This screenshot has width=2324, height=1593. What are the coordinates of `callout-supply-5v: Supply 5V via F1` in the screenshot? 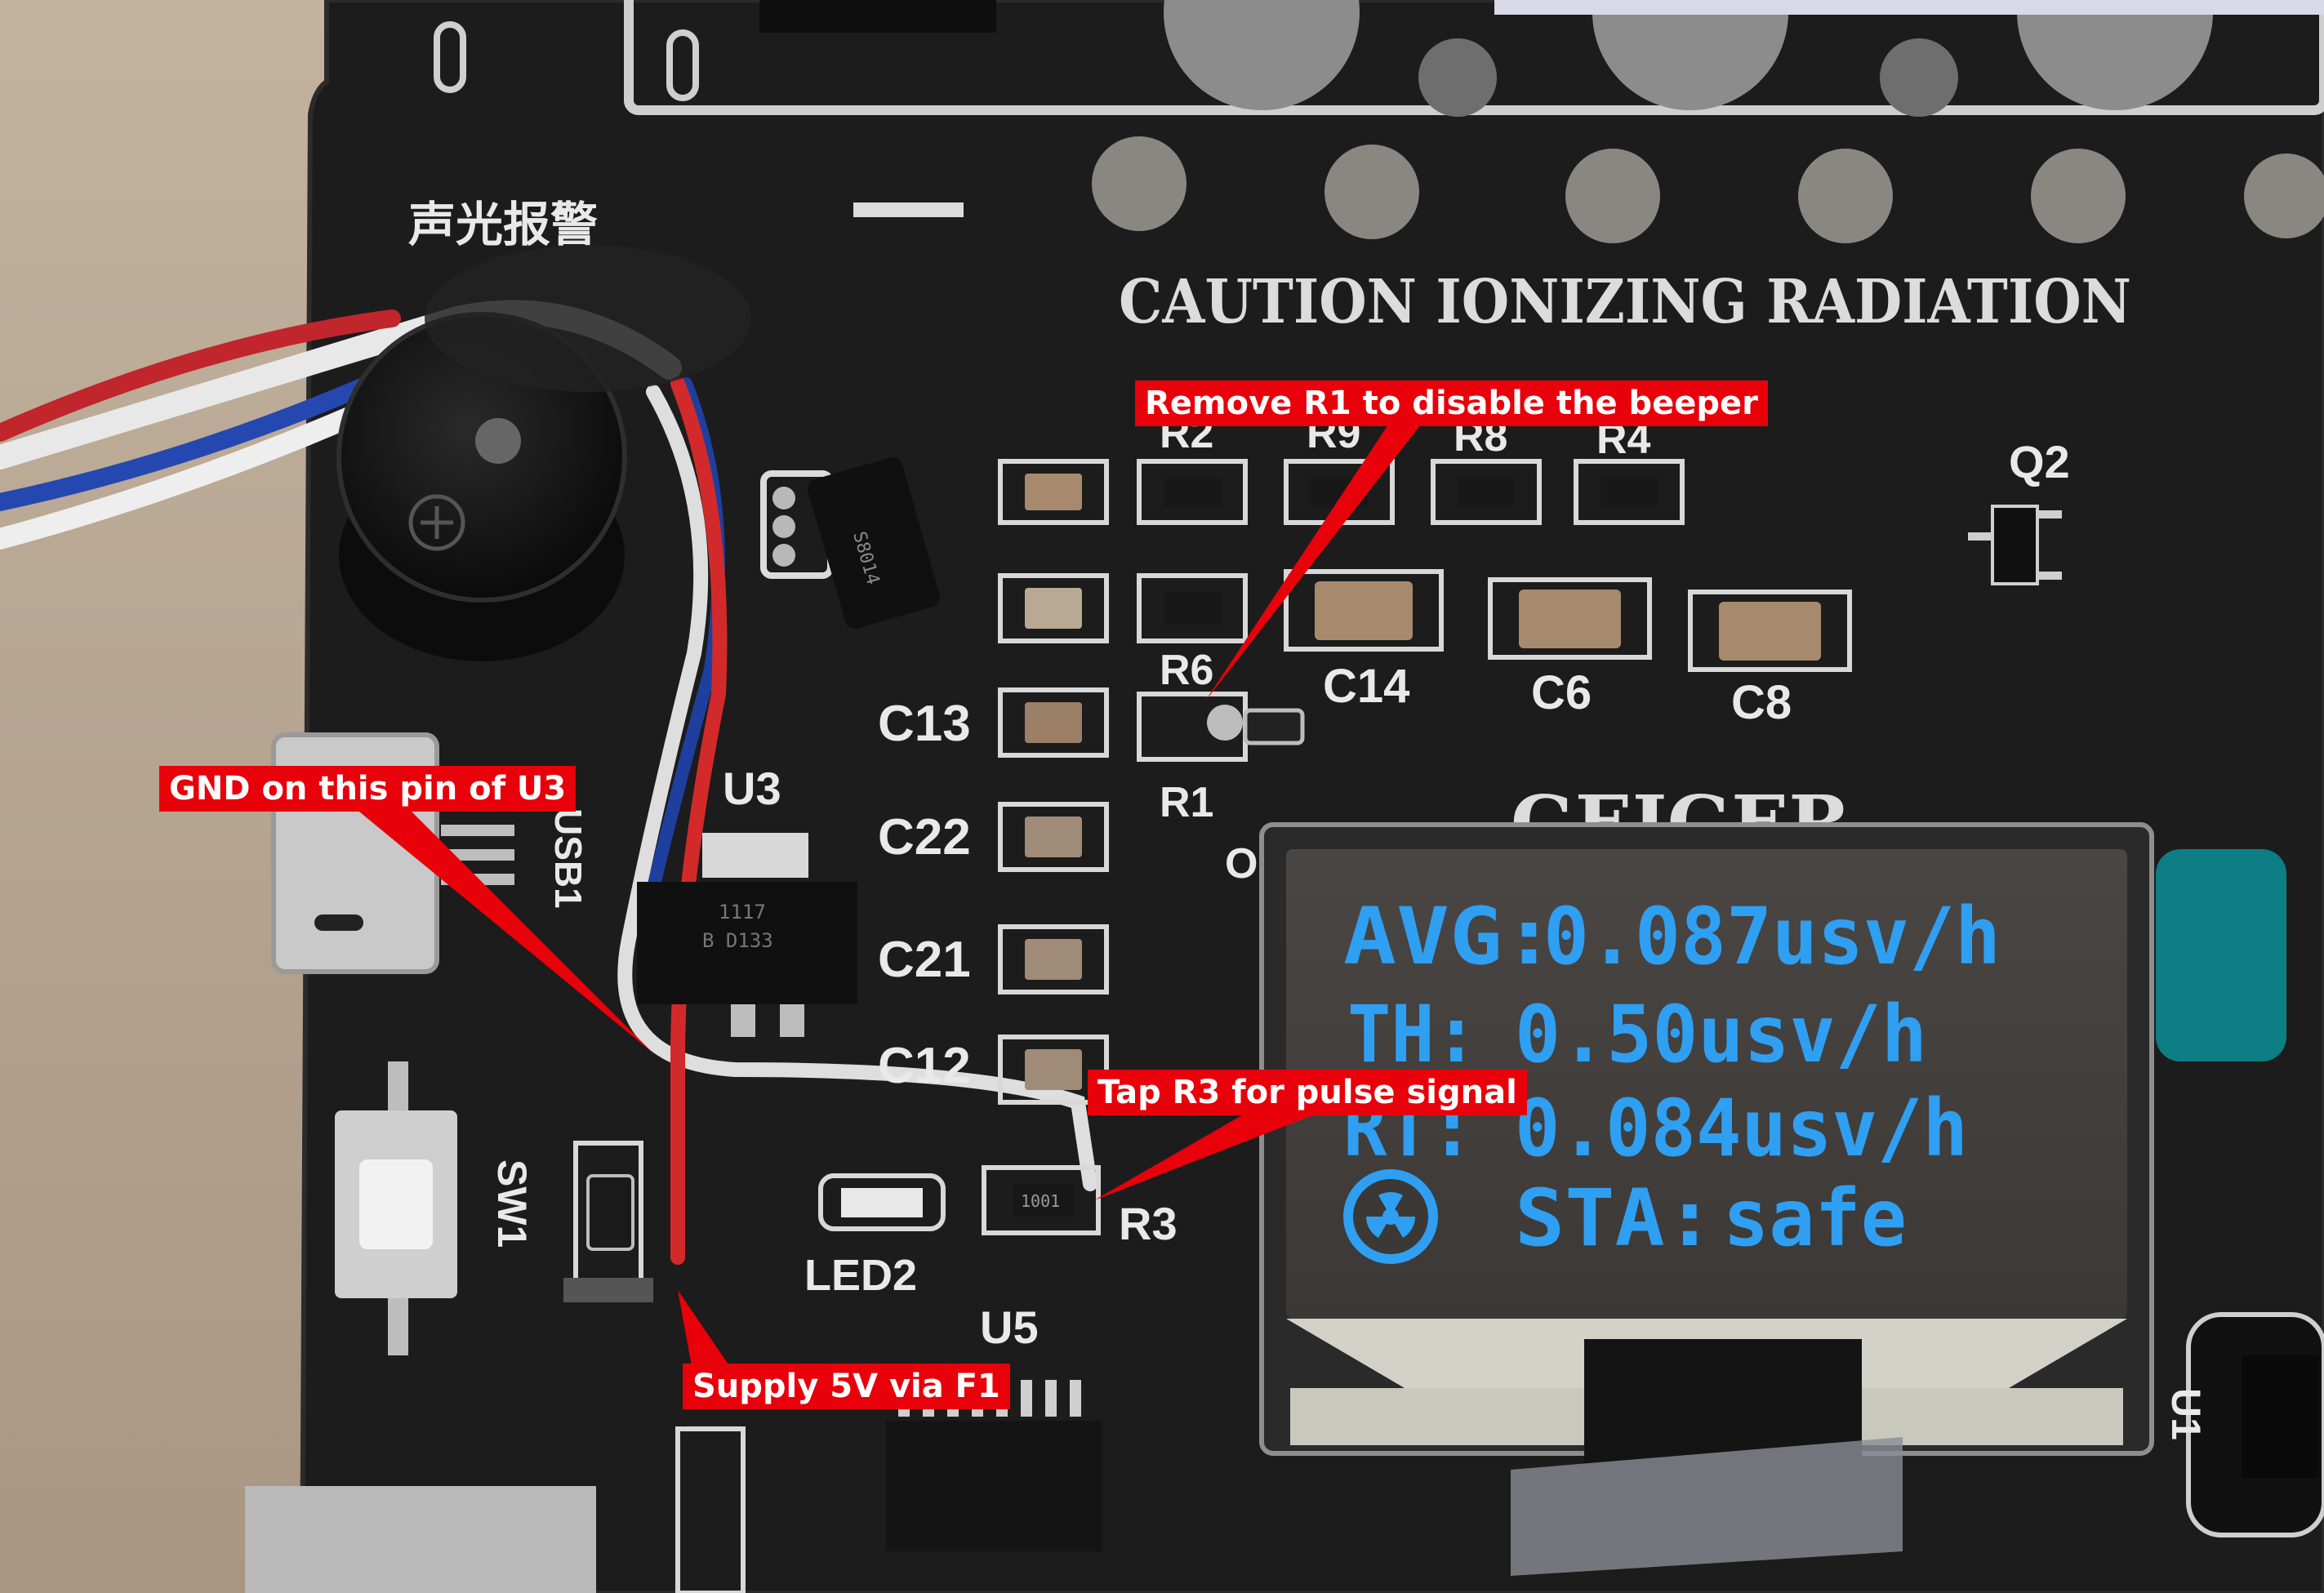 It's located at (847, 1386).